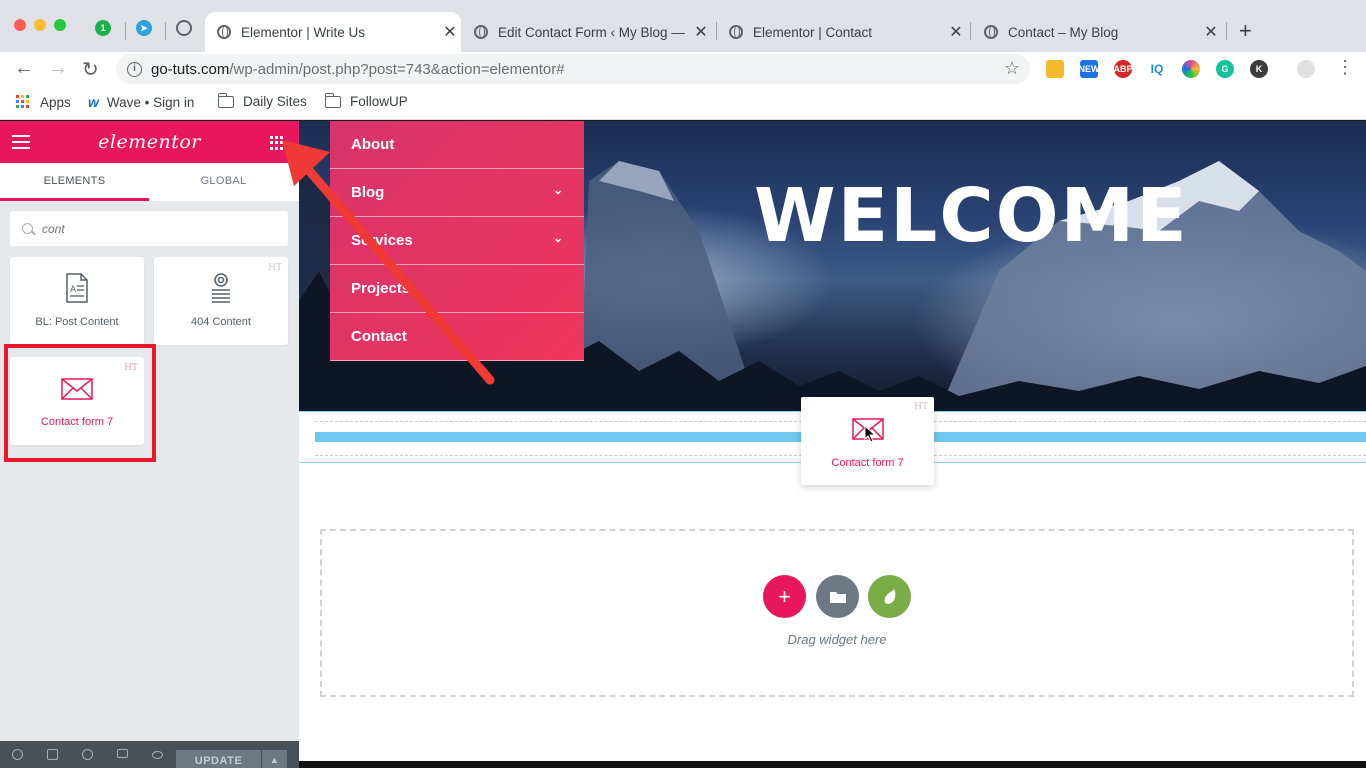 This screenshot has width=1366, height=768. I want to click on svg-text: A, so click(73, 290).